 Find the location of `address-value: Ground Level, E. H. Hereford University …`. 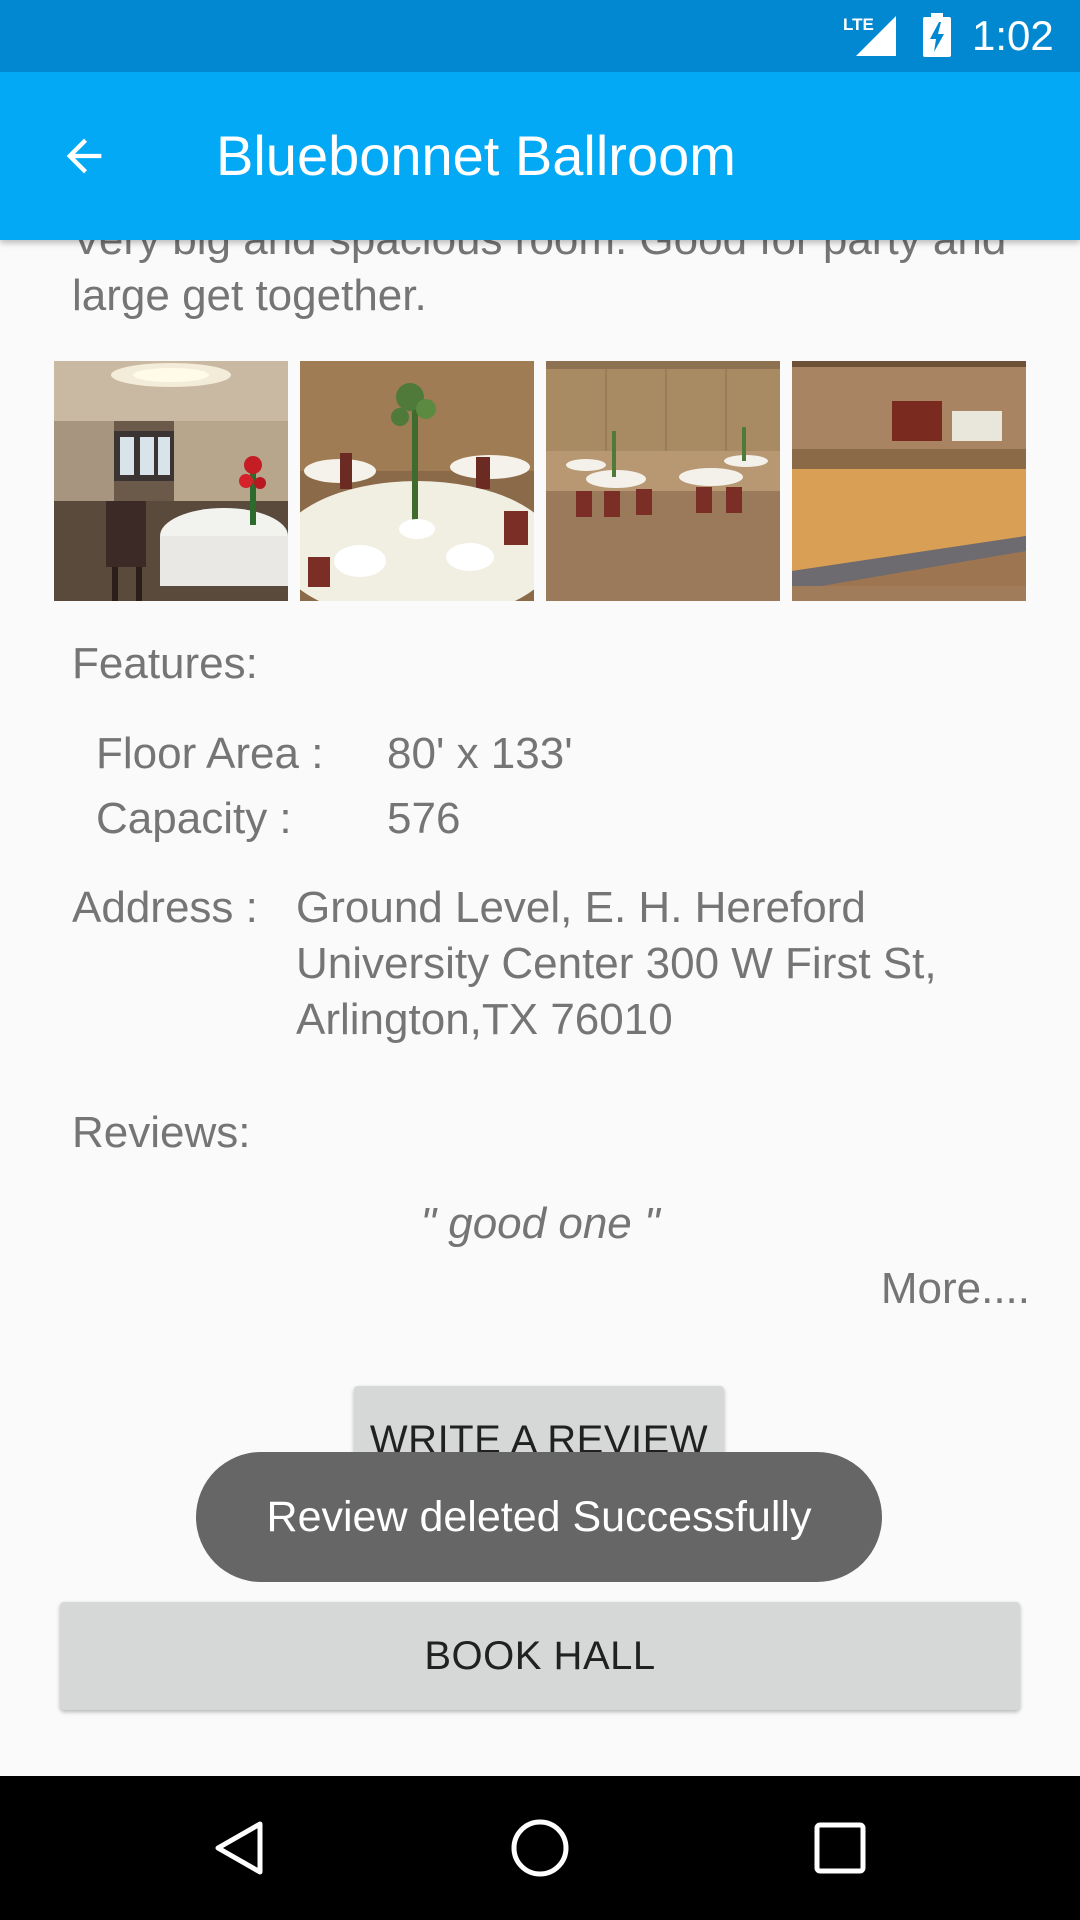

address-value: Ground Level, E. H. Hereford University … is located at coordinates (616, 963).